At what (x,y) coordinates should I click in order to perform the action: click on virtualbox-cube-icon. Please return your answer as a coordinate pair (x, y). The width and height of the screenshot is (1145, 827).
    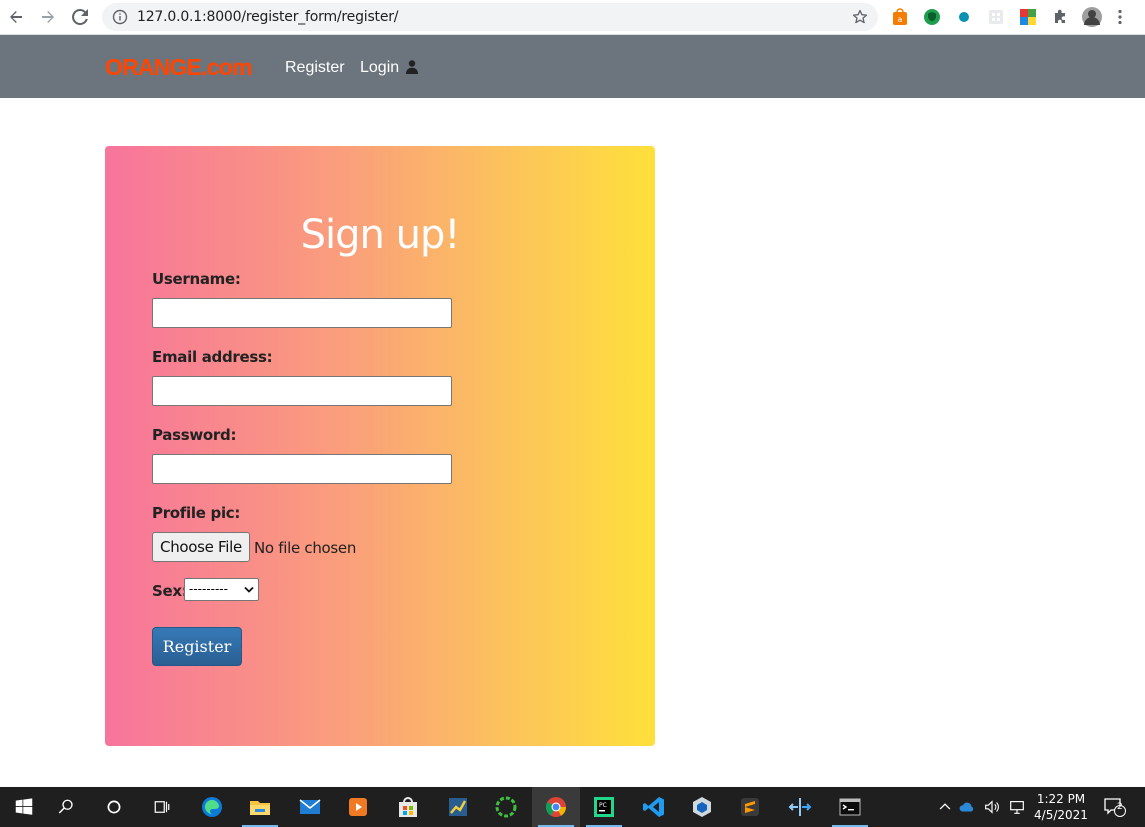
    Looking at the image, I should click on (702, 807).